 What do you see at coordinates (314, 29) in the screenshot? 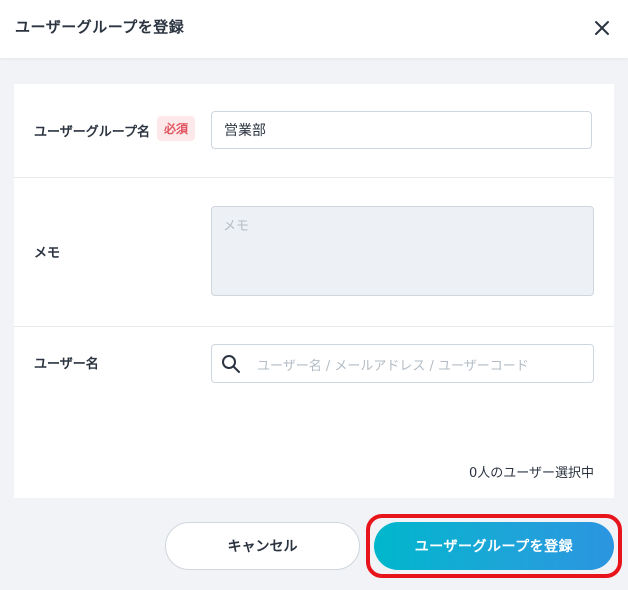
I see `dialog-header: ユーザーグループを登録` at bounding box center [314, 29].